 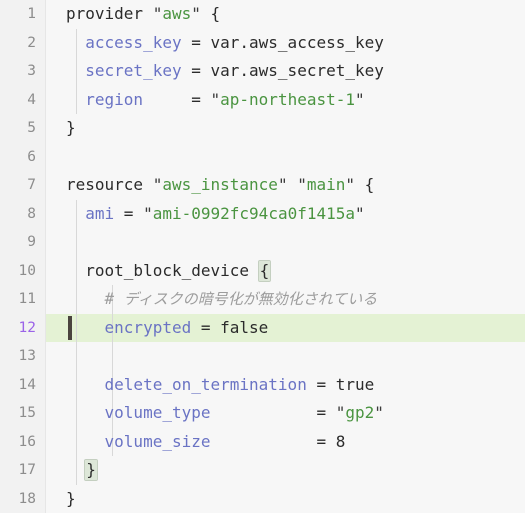 I want to click on line-number: 12, so click(x=27, y=327).